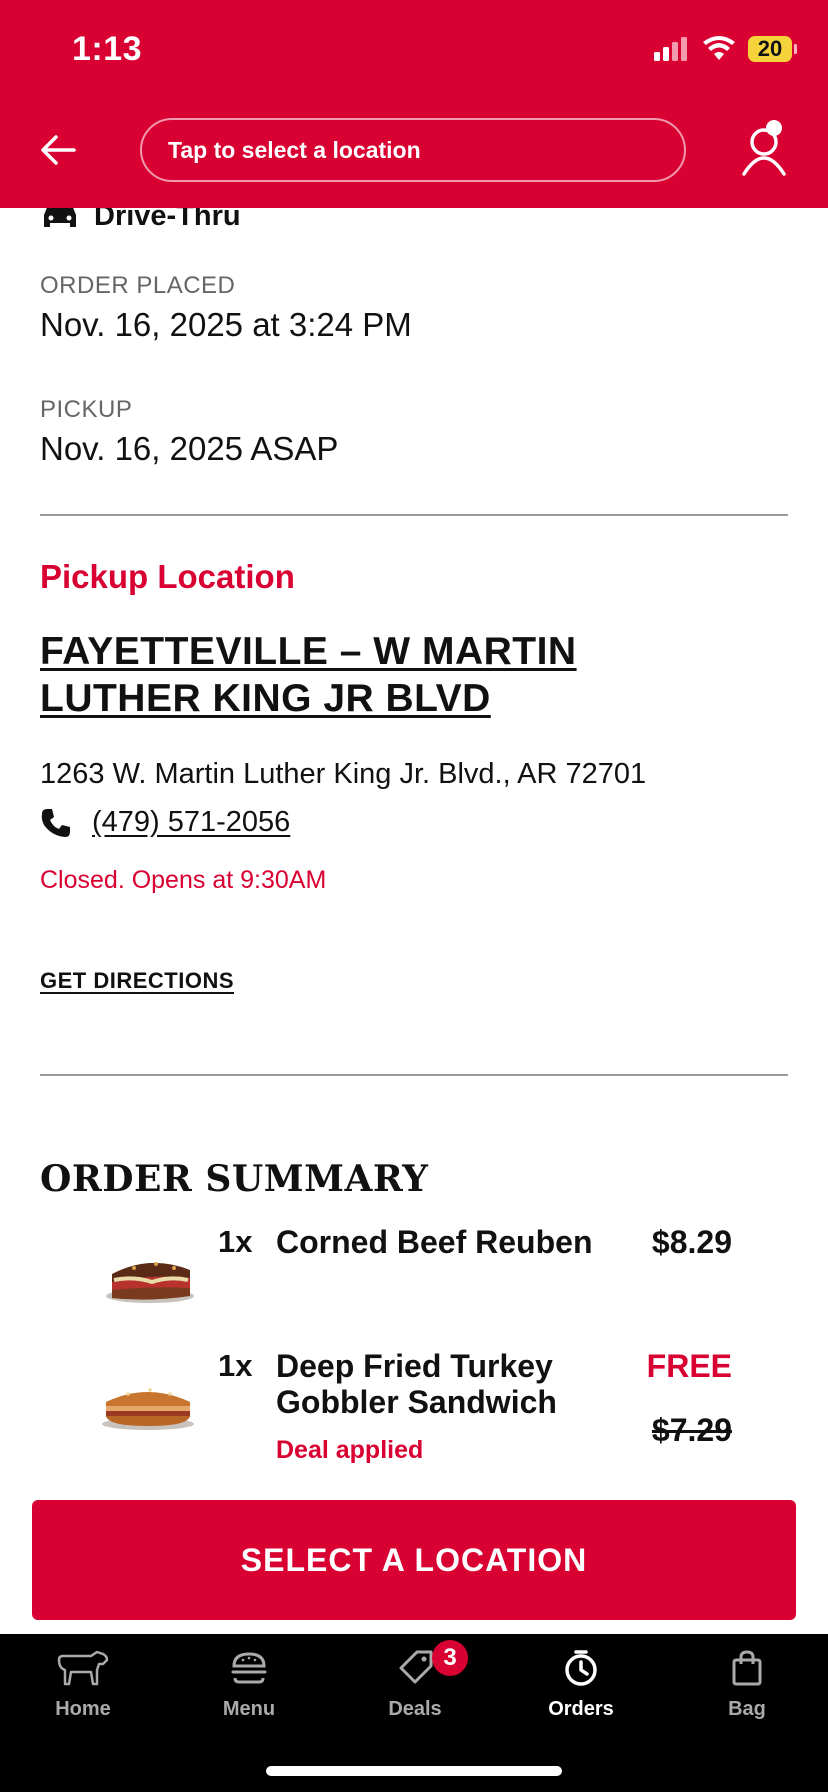 The height and width of the screenshot is (1792, 828). Describe the element at coordinates (581, 1668) in the screenshot. I see `clock-icon` at that location.